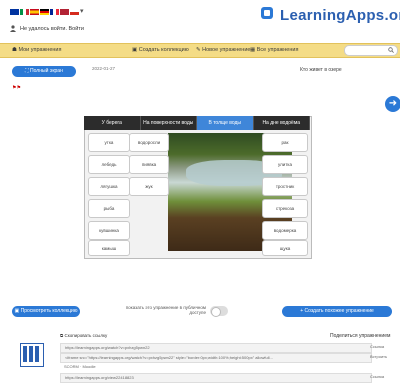 The width and height of the screenshot is (400, 383). Describe the element at coordinates (337, 311) in the screenshot. I see `create-similar-button: + Создать похожее упражнение` at that location.